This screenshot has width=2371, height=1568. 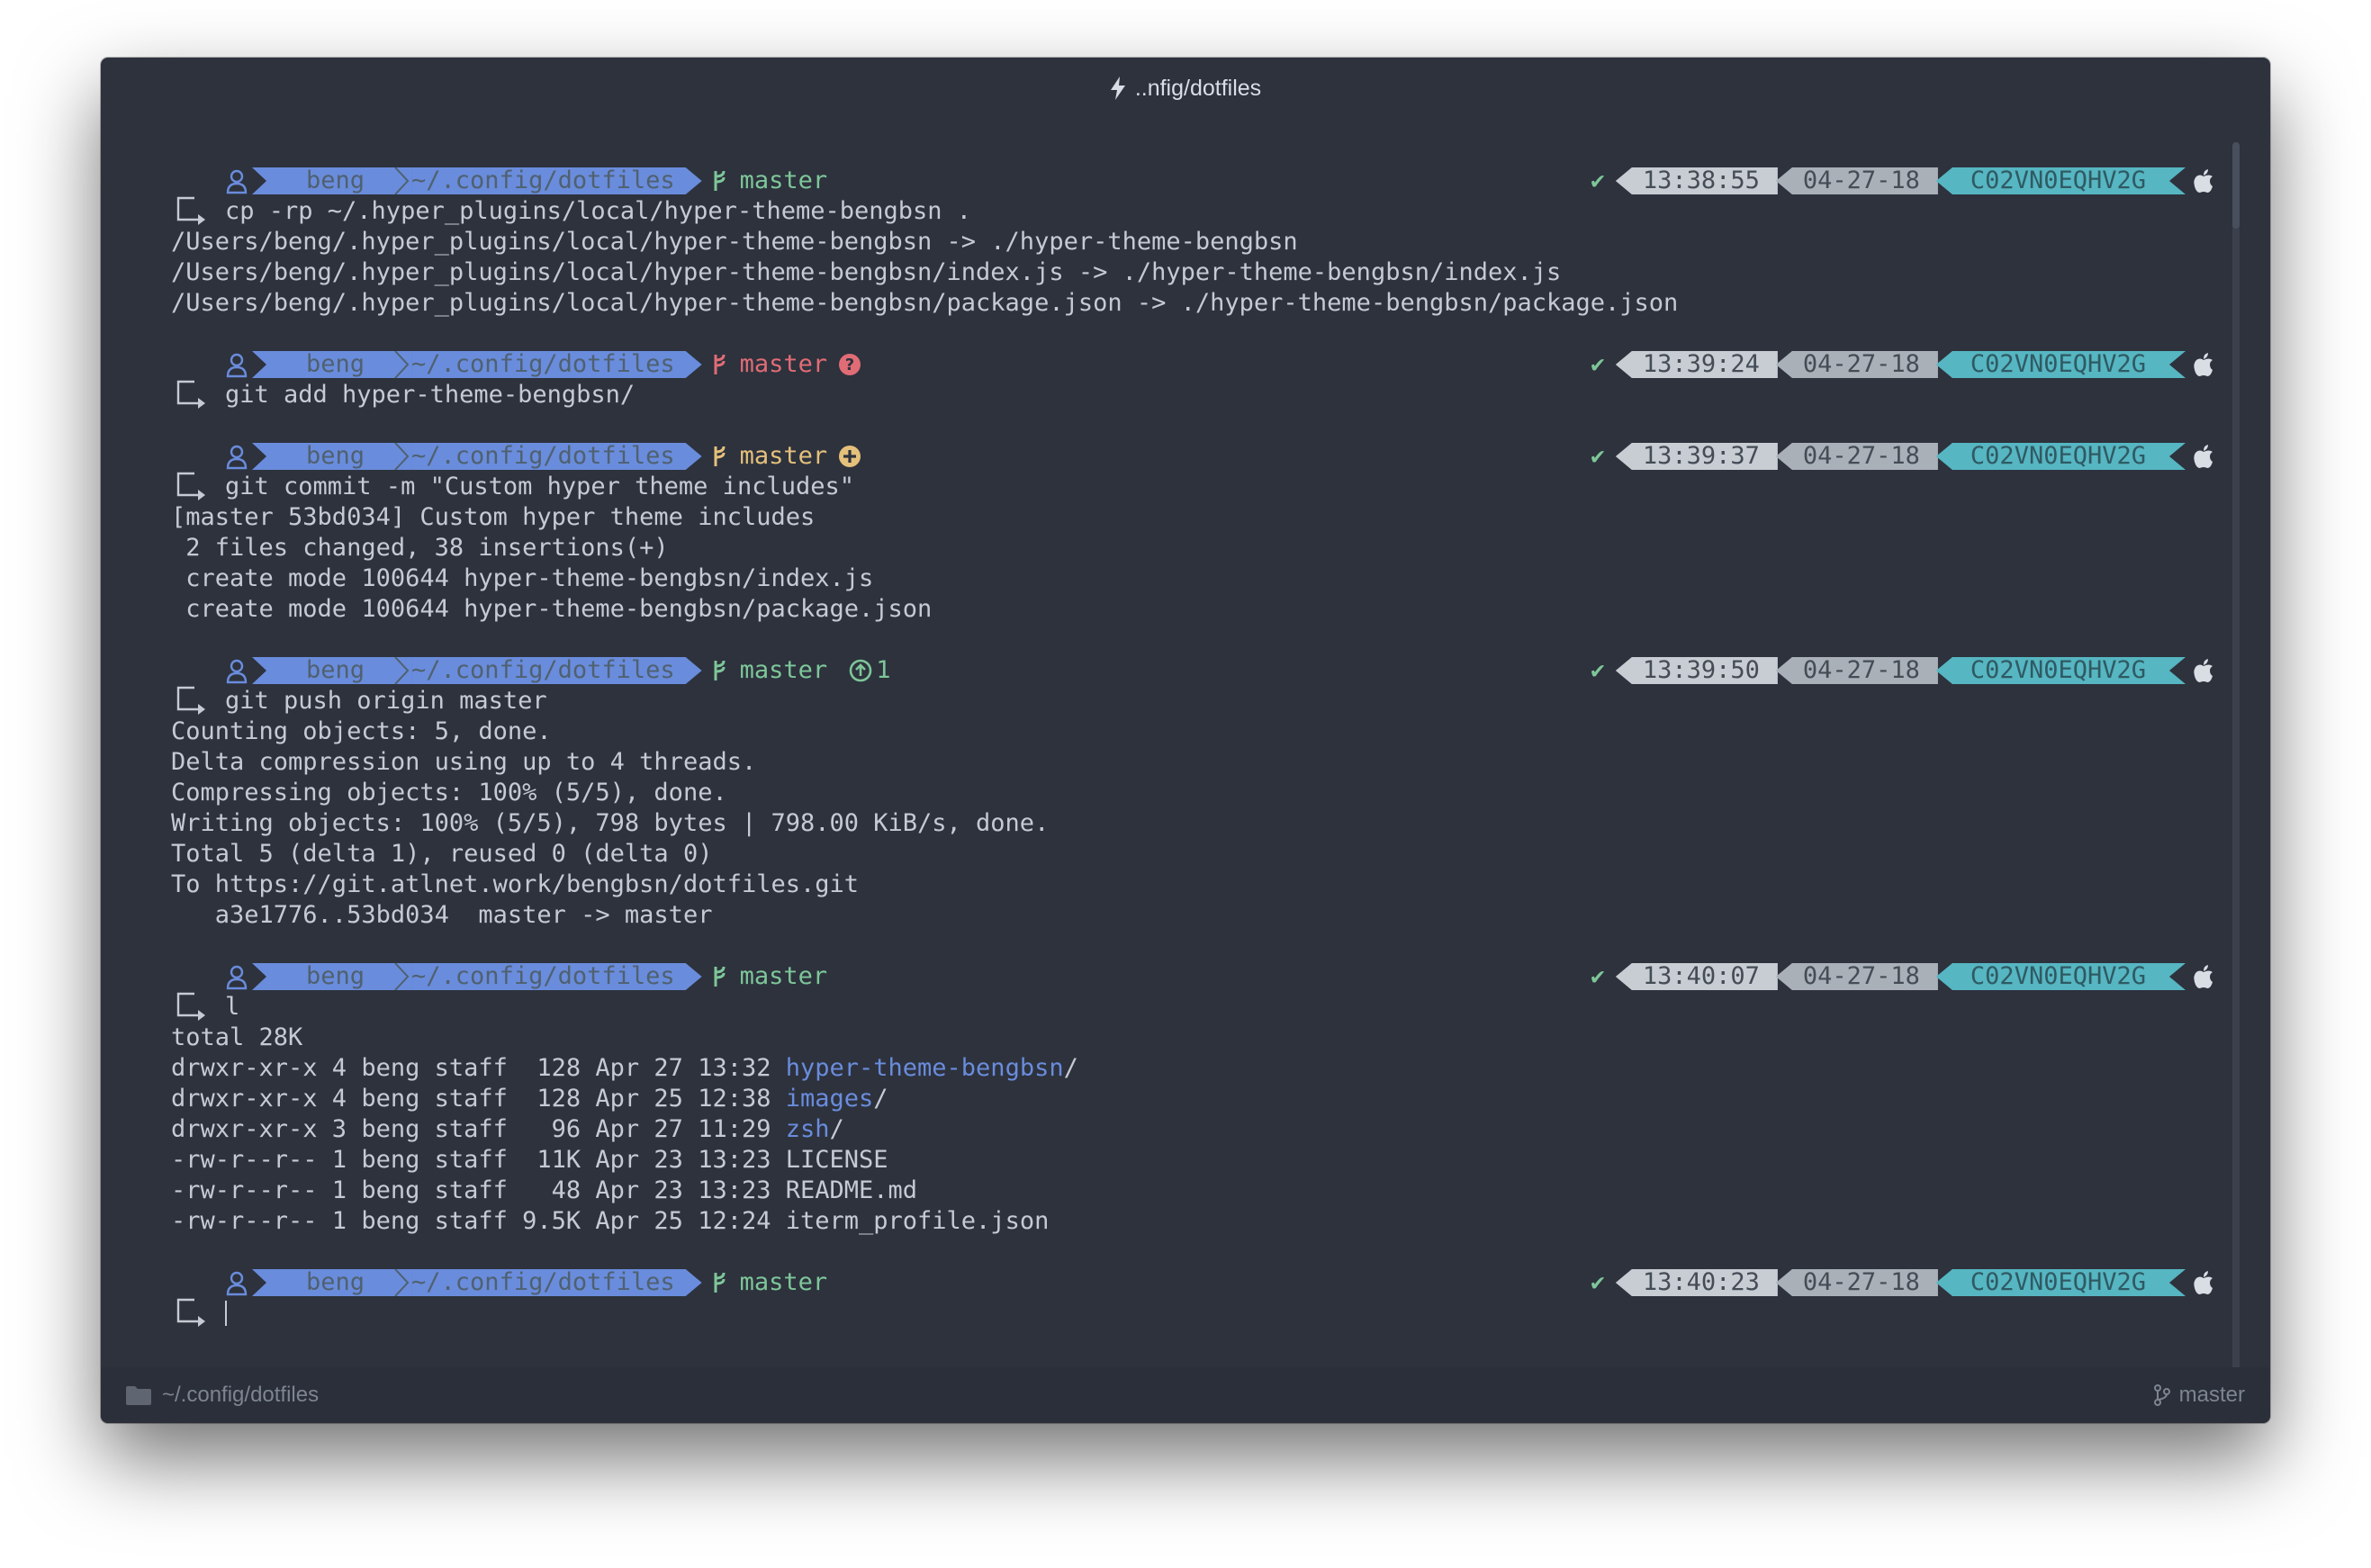 I want to click on listing-name: README.md, so click(x=851, y=1190).